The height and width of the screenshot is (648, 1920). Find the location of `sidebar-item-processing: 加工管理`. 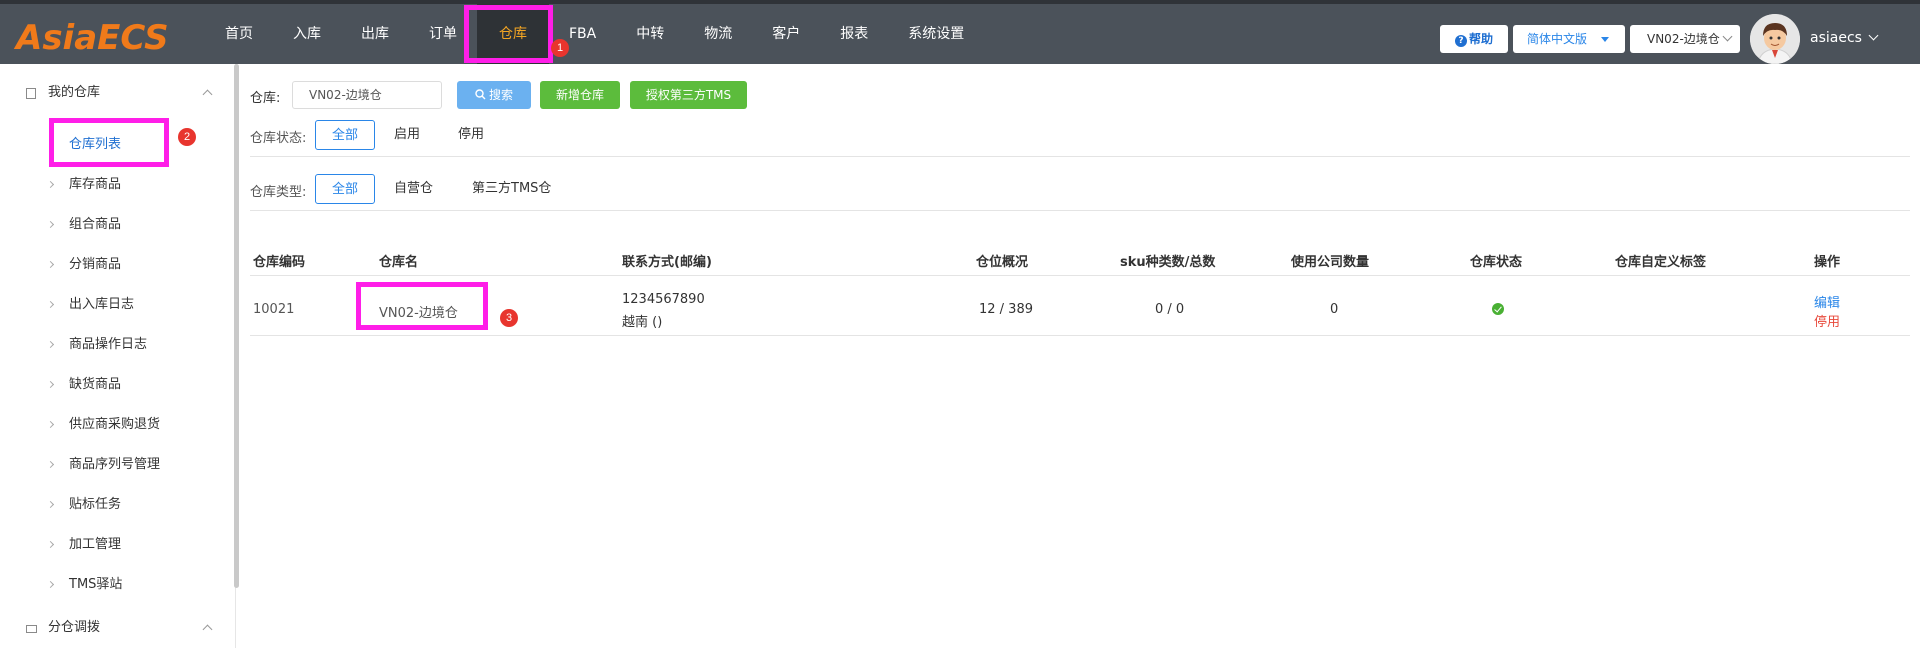

sidebar-item-processing: 加工管理 is located at coordinates (115, 545).